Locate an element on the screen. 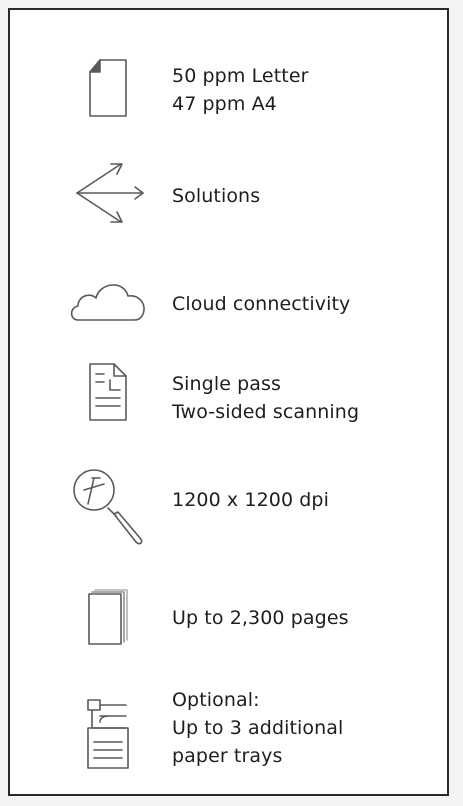  magnifier-icon is located at coordinates (108, 509).